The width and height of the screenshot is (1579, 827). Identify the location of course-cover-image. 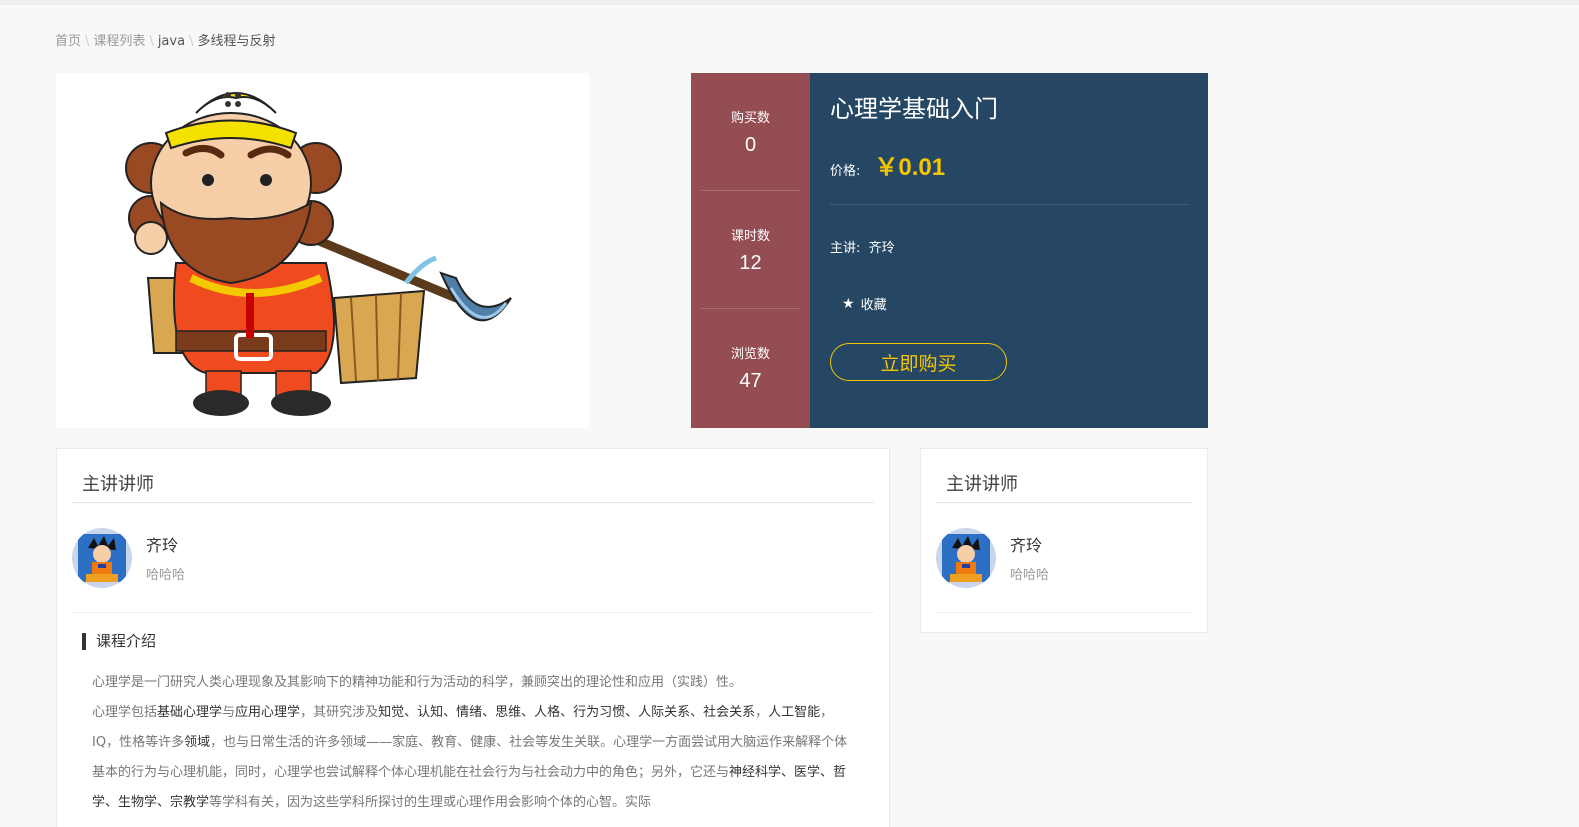
(322, 250).